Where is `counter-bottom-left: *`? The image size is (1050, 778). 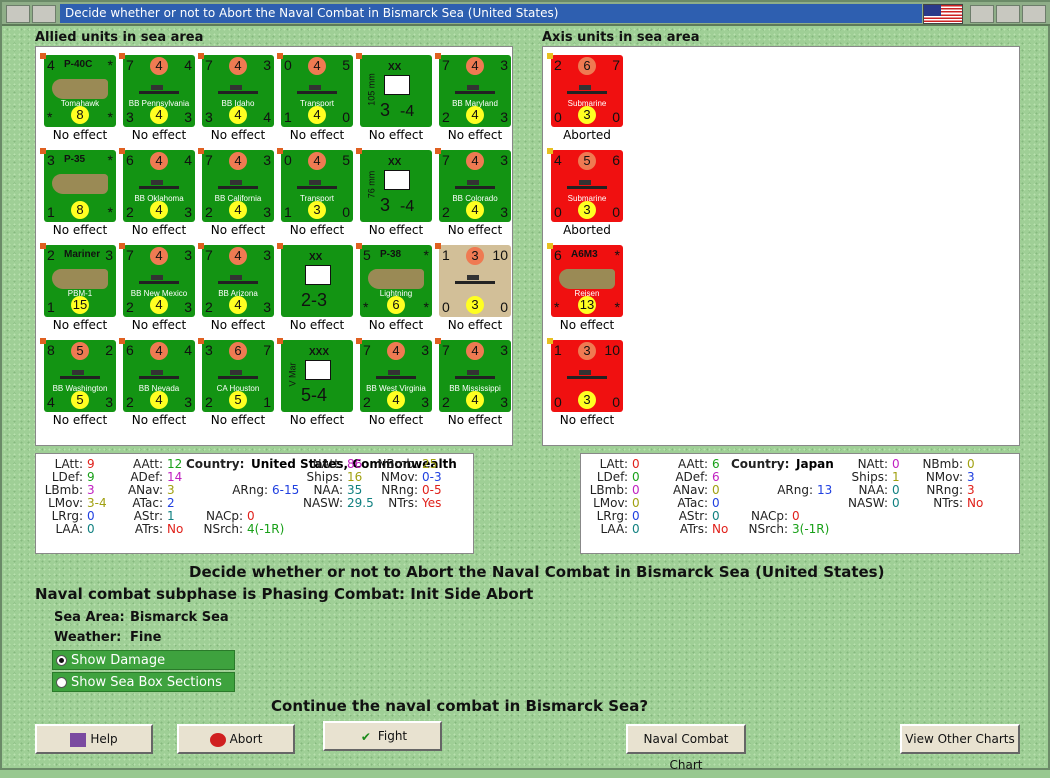 counter-bottom-left: * is located at coordinates (366, 307).